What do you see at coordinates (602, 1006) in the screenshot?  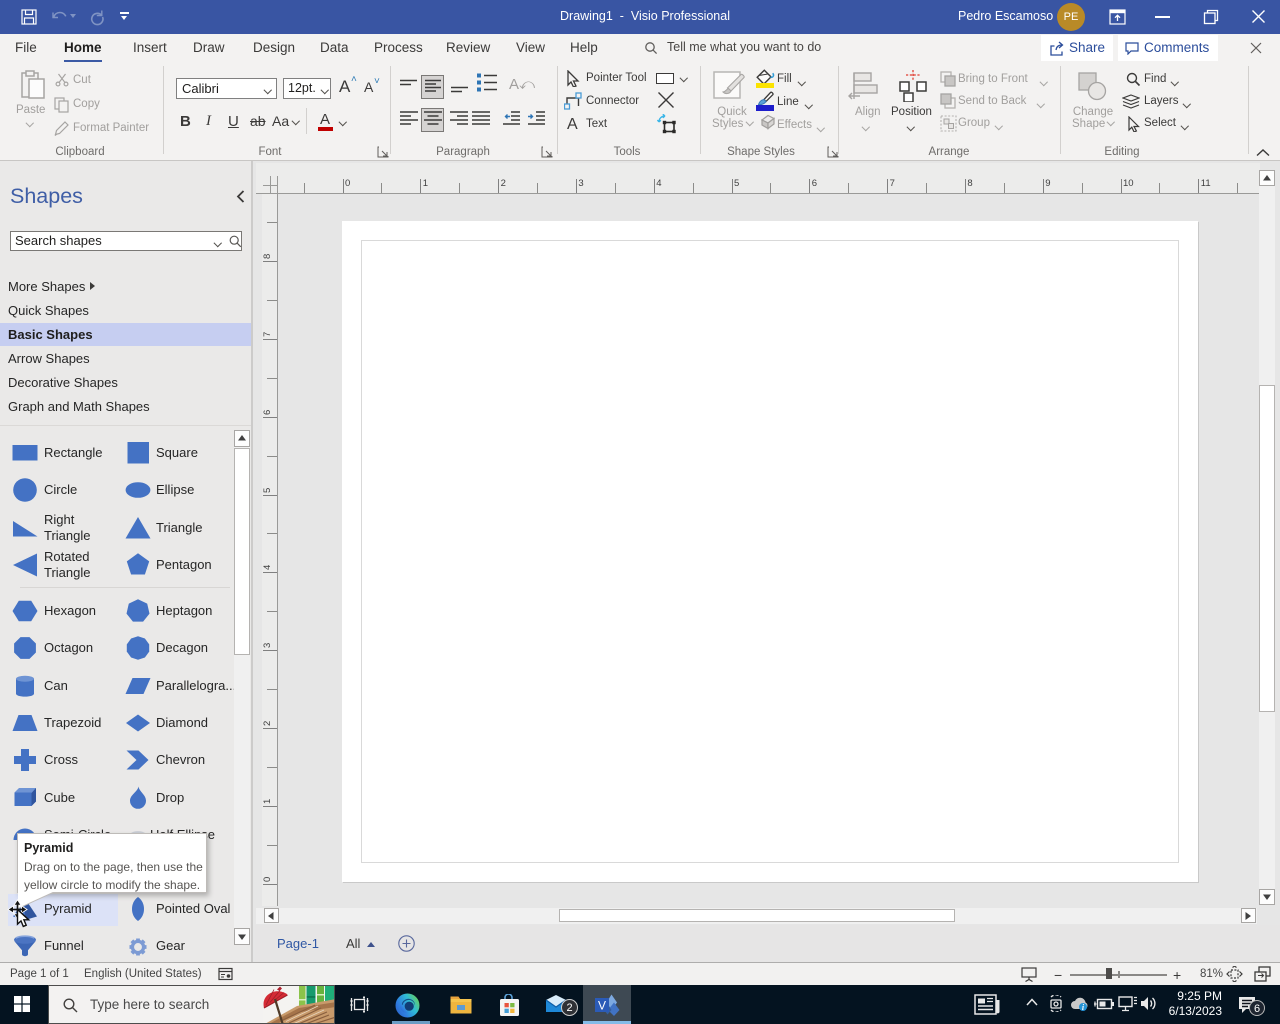 I see `svg-text: V` at bounding box center [602, 1006].